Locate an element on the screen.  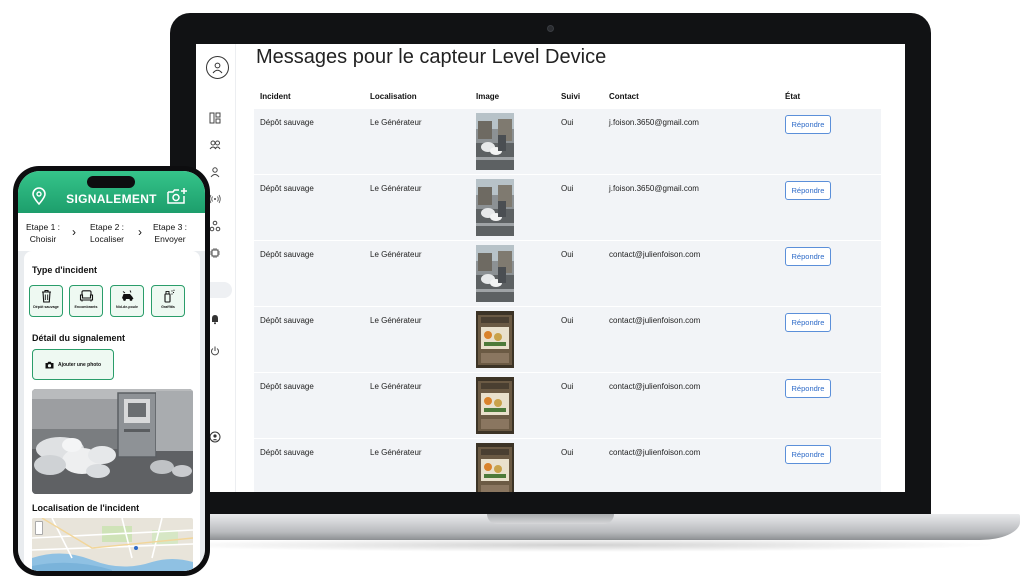
step-2-line2: Localiser is located at coordinates (107, 239).